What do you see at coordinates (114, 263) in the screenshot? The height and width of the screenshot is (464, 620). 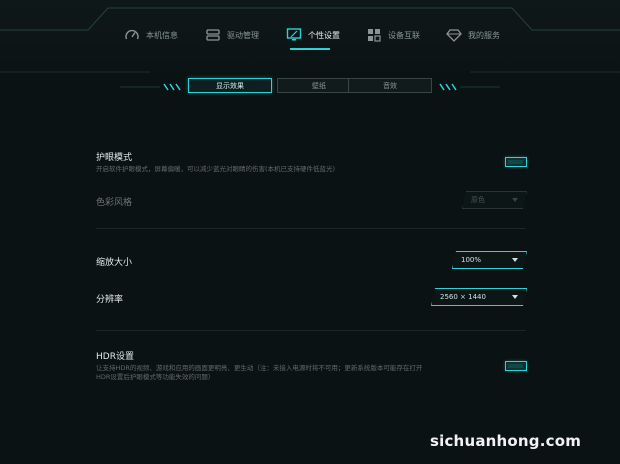 I see `scale-label: 缩放大小` at bounding box center [114, 263].